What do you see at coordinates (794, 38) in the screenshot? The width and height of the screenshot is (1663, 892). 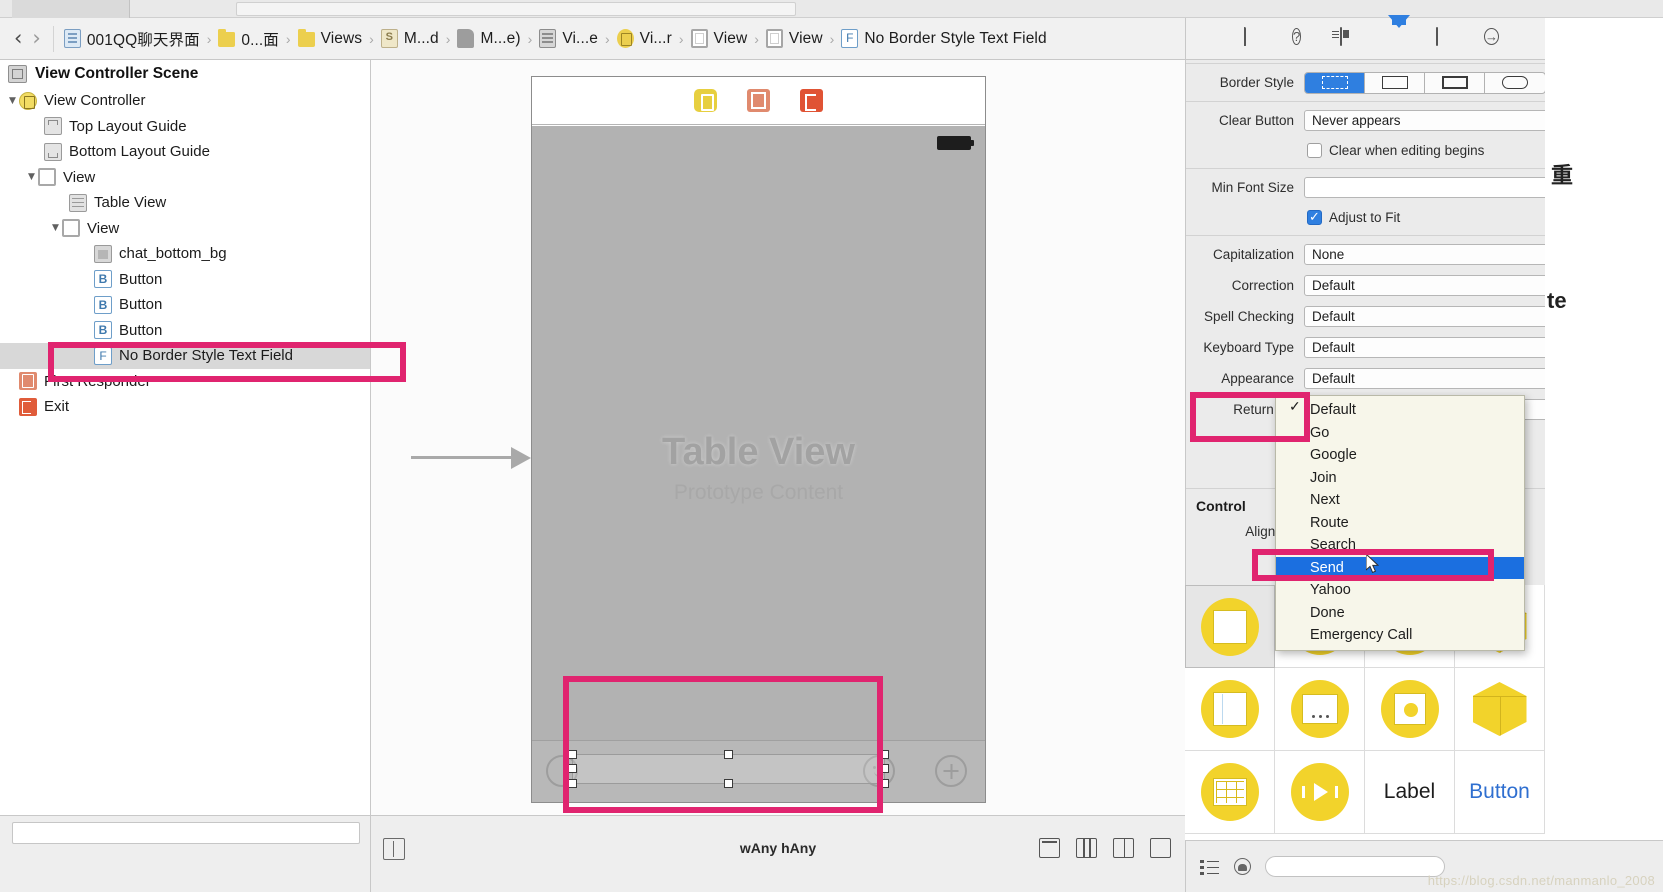 I see `breadcrumb-item-view-2: View` at bounding box center [794, 38].